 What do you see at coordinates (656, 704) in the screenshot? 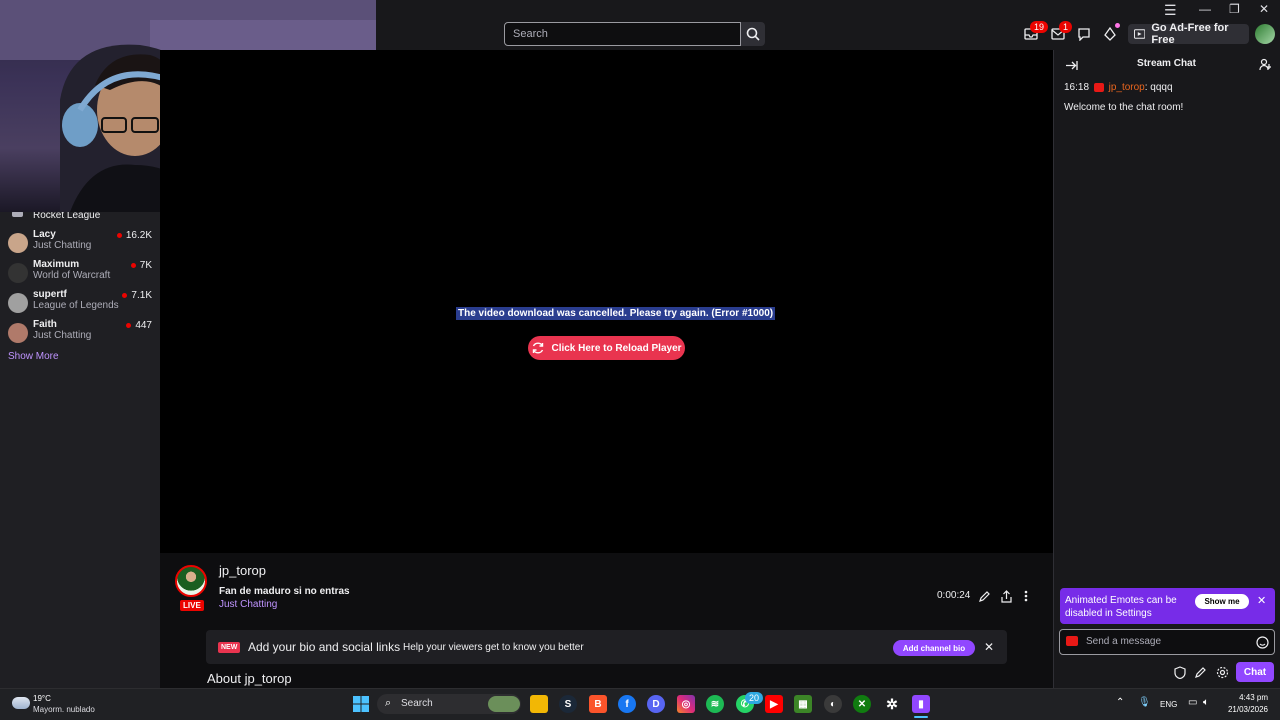
I see `discord-icon: D` at bounding box center [656, 704].